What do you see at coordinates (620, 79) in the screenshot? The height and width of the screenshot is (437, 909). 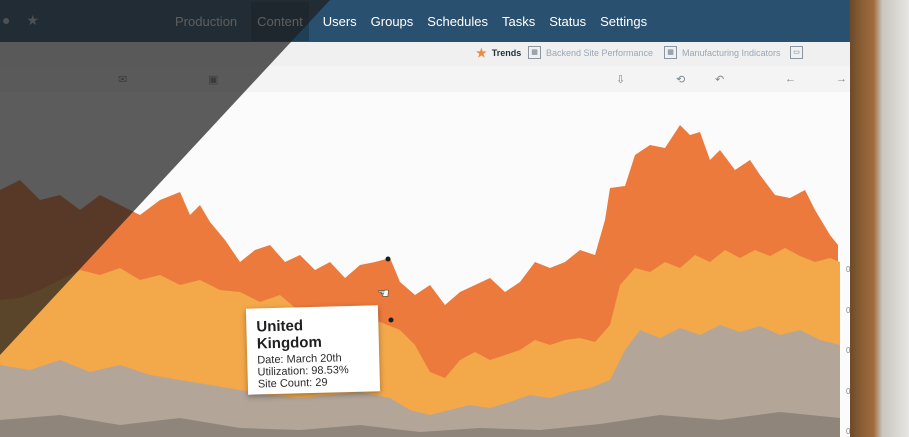 I see `download-icon: ⇩` at bounding box center [620, 79].